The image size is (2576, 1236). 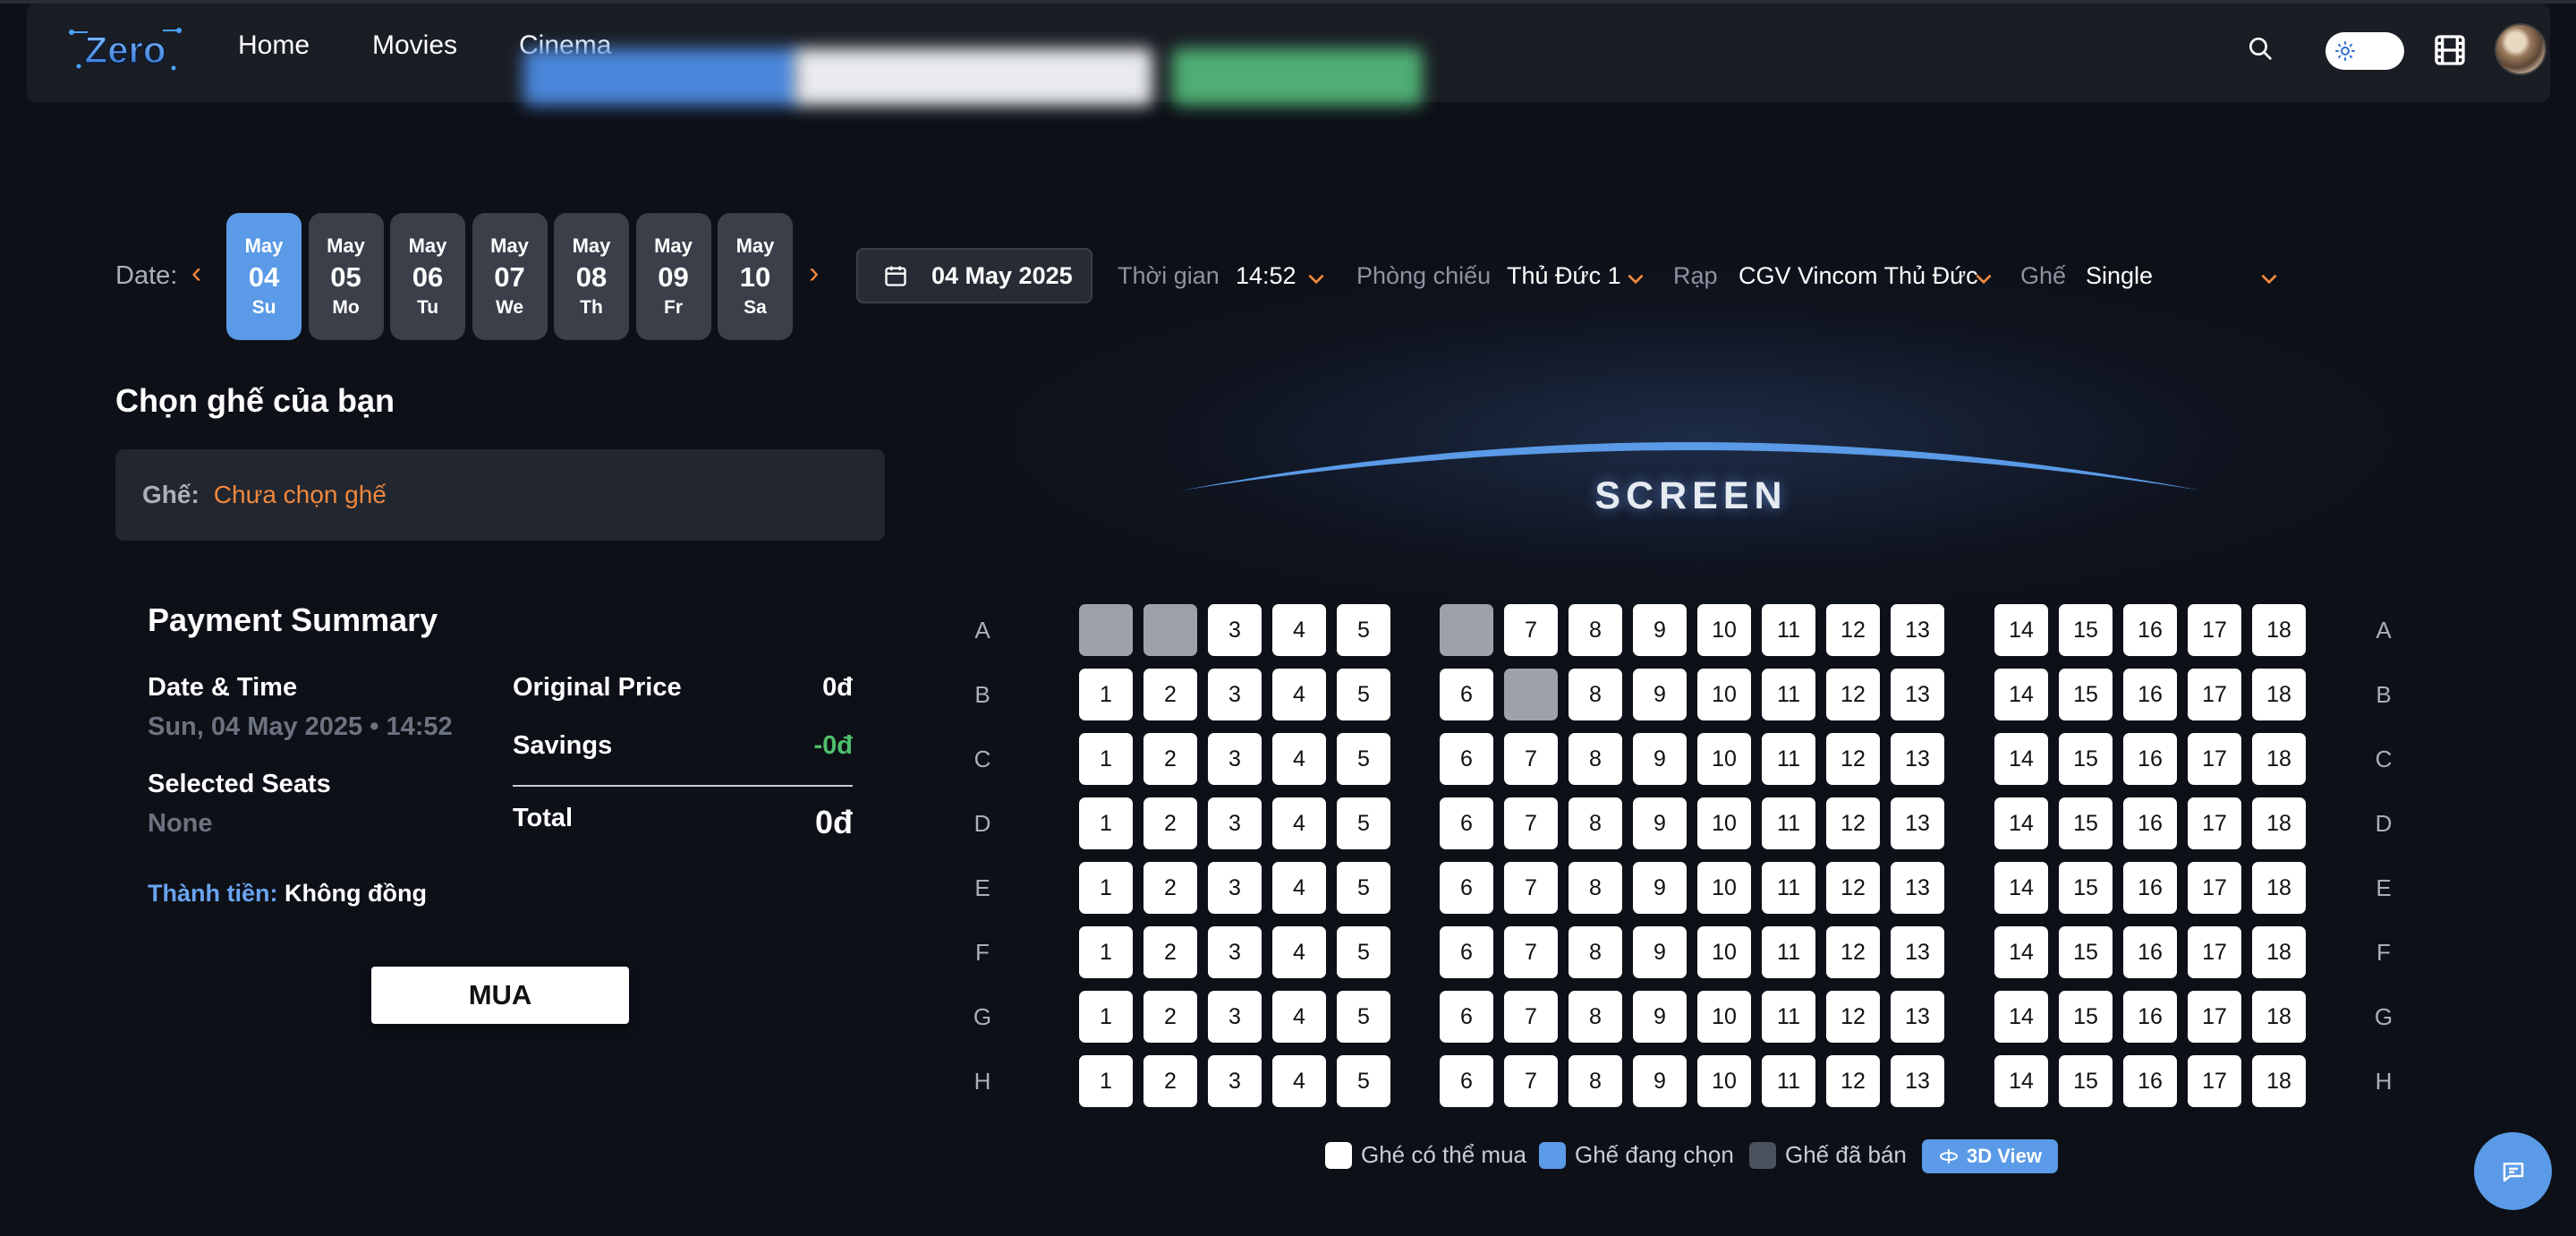 I want to click on room-select: Thủ Đức 1, so click(x=1564, y=276).